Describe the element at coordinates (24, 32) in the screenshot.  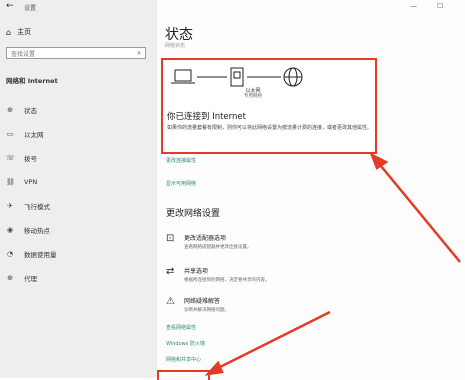
I see `home-label: 主页` at that location.